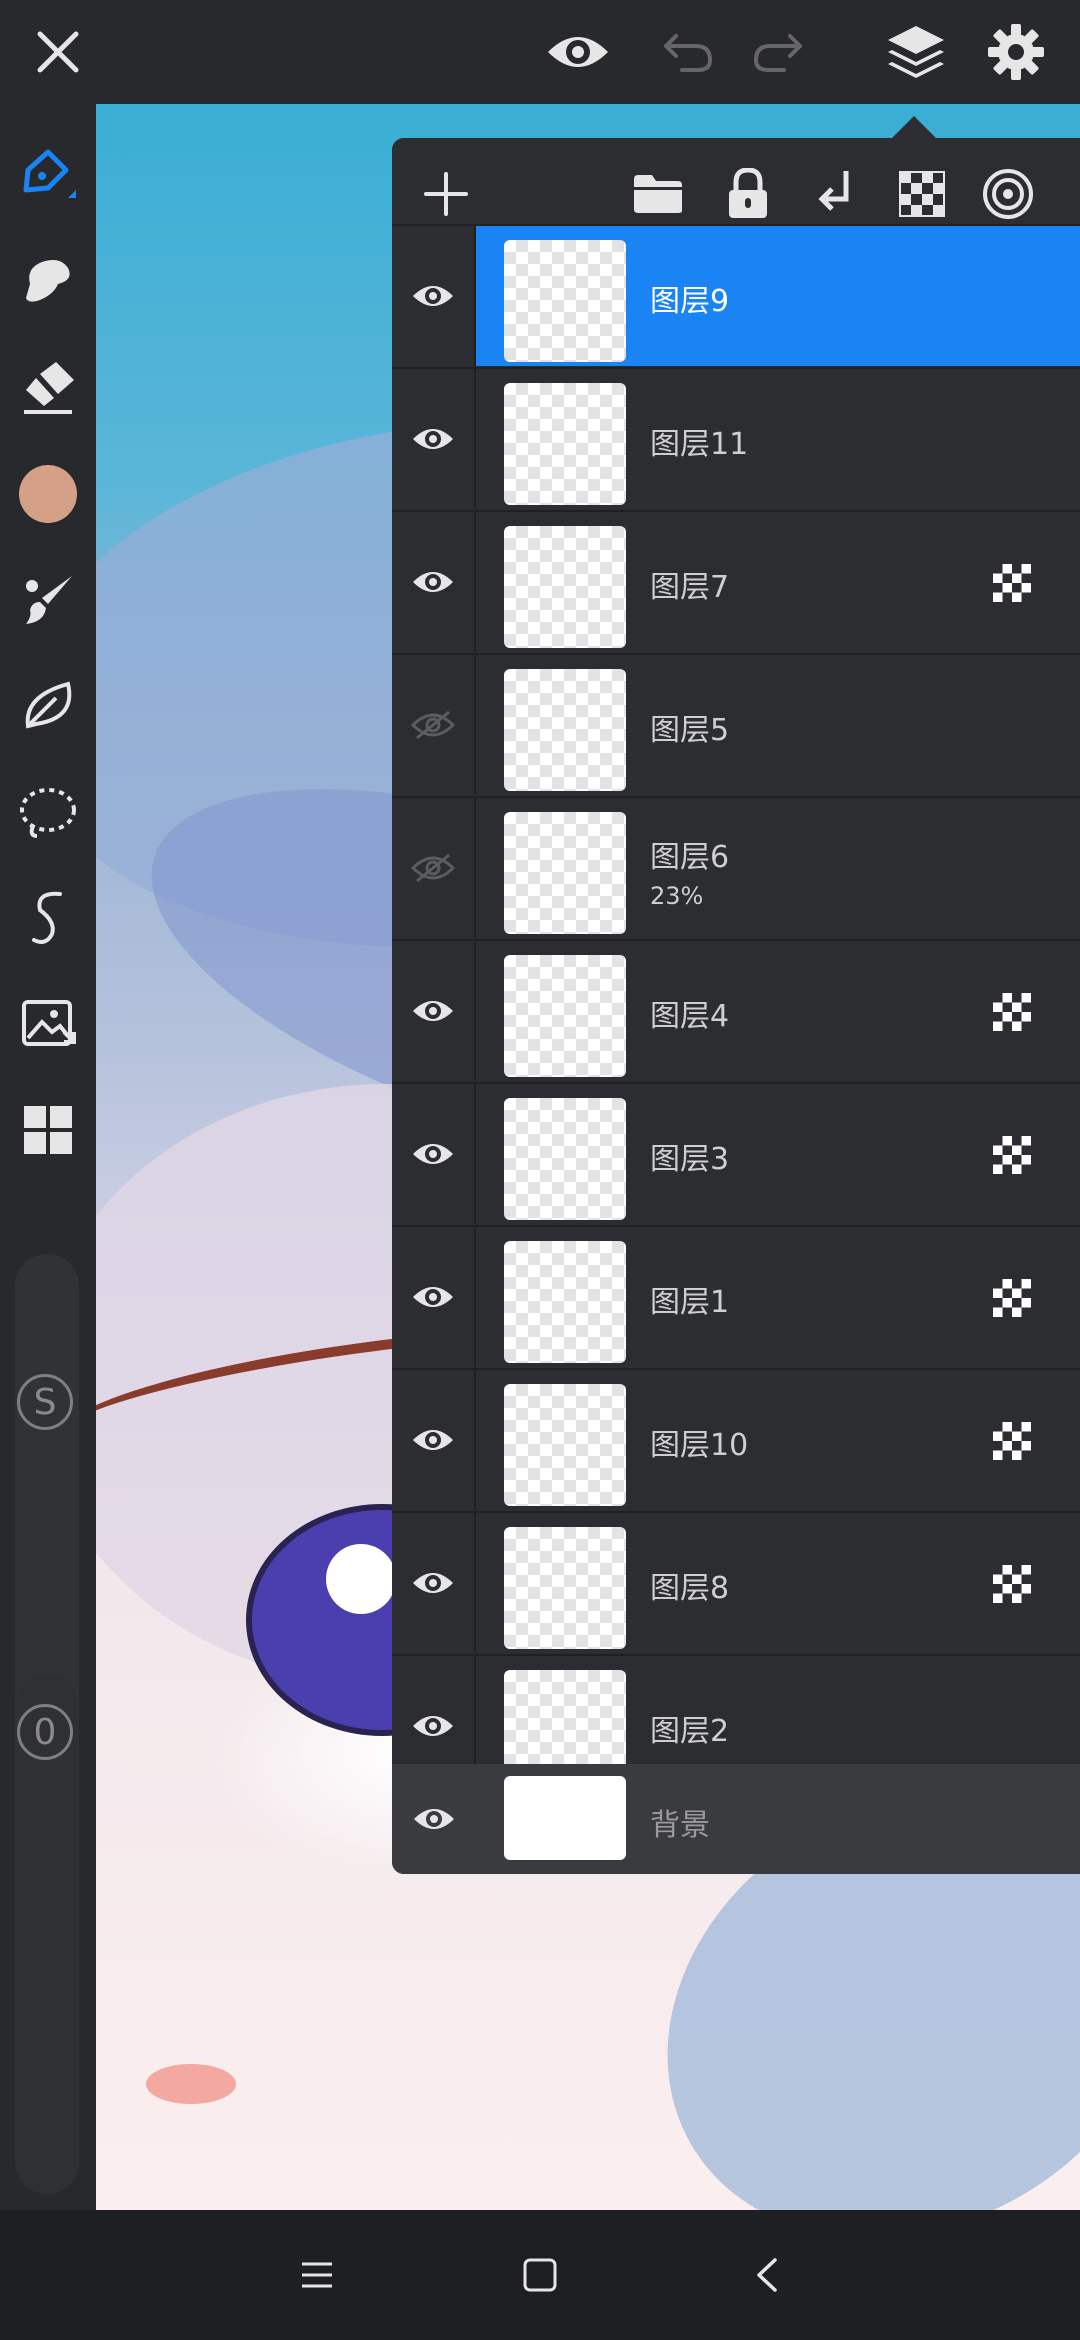 This screenshot has height=2340, width=1080. What do you see at coordinates (48, 600) in the screenshot?
I see `brush-icon` at bounding box center [48, 600].